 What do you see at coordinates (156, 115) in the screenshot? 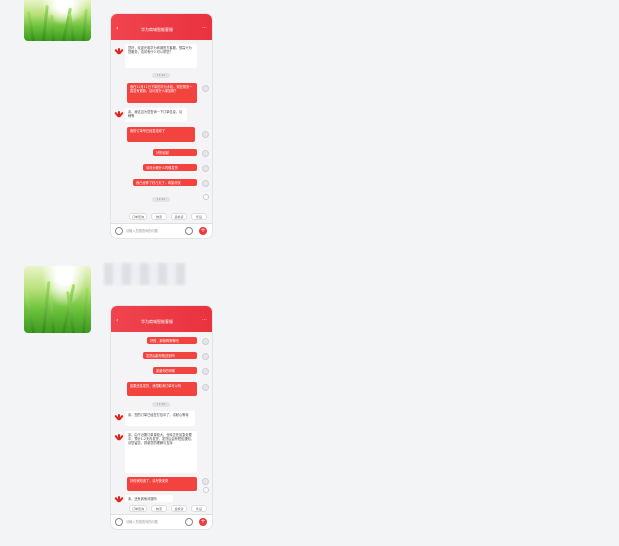
I see `bot-bubble: 亲，我这边为您查询一下订单信息，请稍等` at bounding box center [156, 115].